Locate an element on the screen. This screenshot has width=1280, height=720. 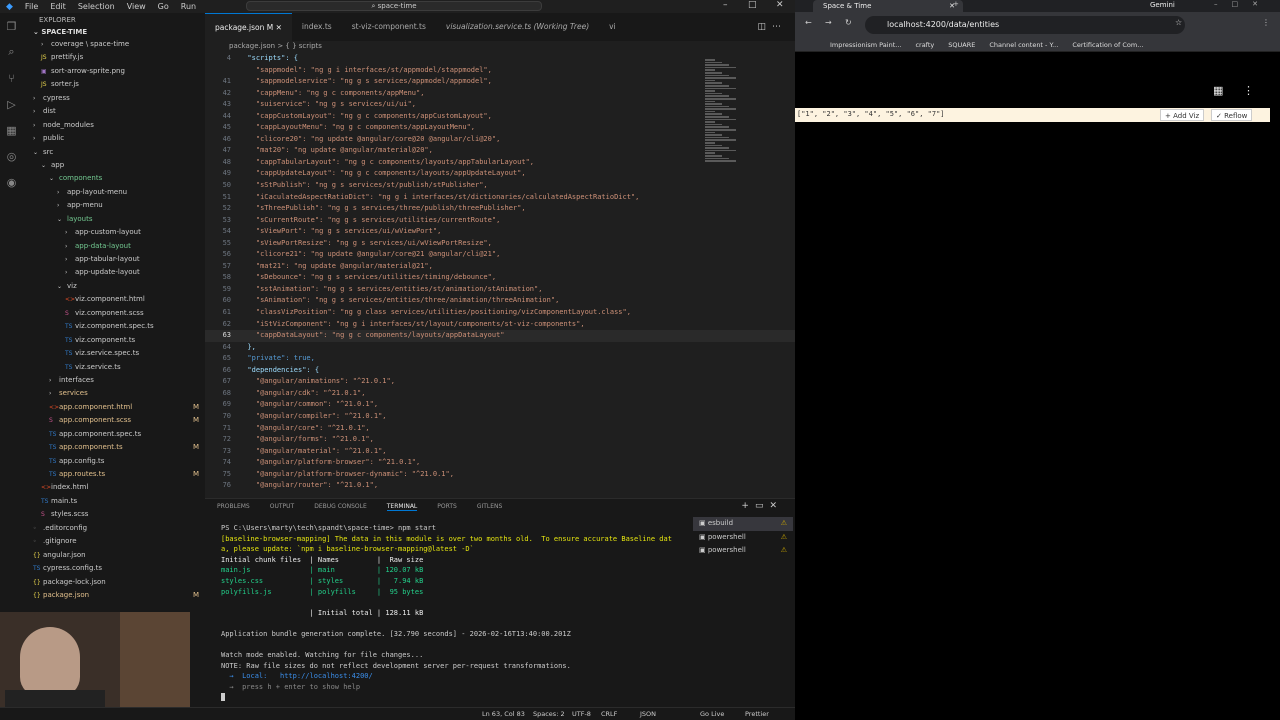
gitlens-icon: ◉ is located at coordinates (11, 182).